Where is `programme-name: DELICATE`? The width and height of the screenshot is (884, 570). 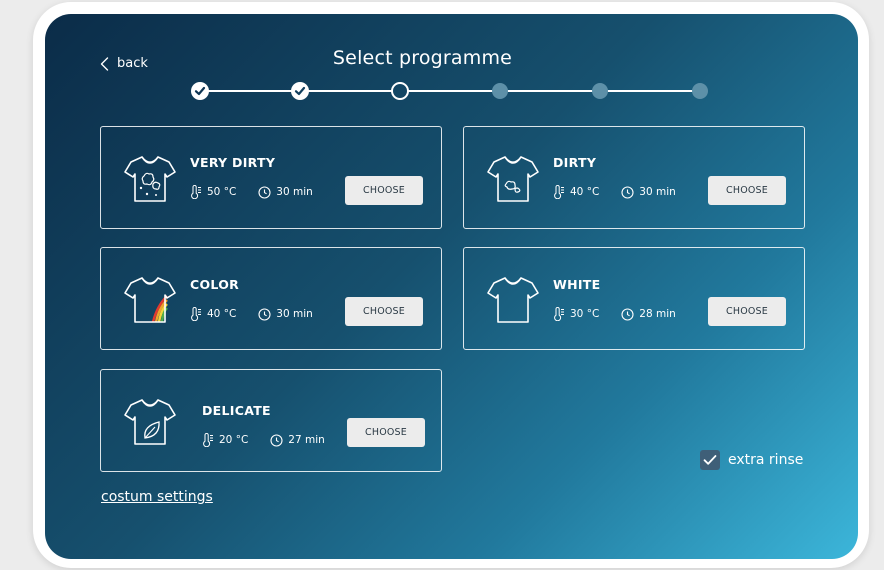
programme-name: DELICATE is located at coordinates (236, 410).